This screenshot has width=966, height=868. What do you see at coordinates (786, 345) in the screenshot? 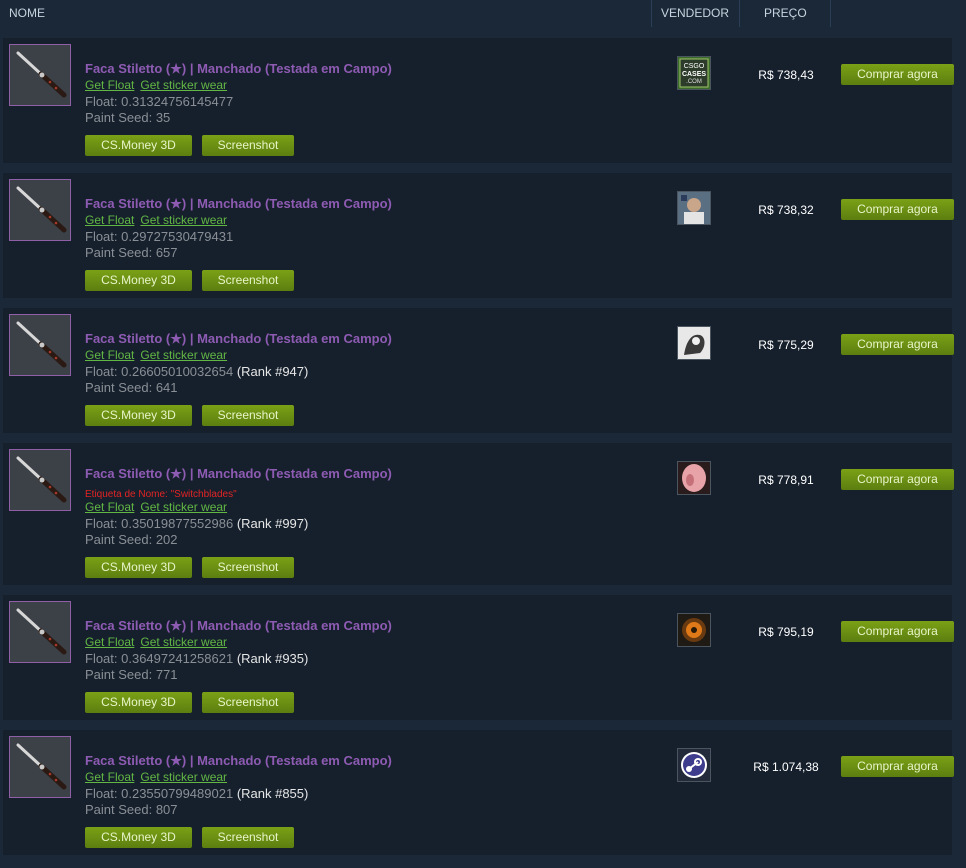
I see `item-price: R$ 775,29` at bounding box center [786, 345].